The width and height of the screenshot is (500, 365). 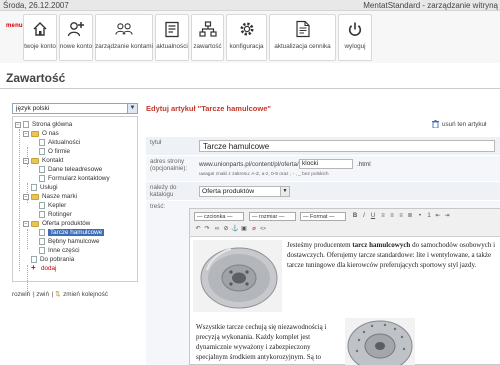 I want to click on html-source-icon: <>, so click(x=263, y=229).